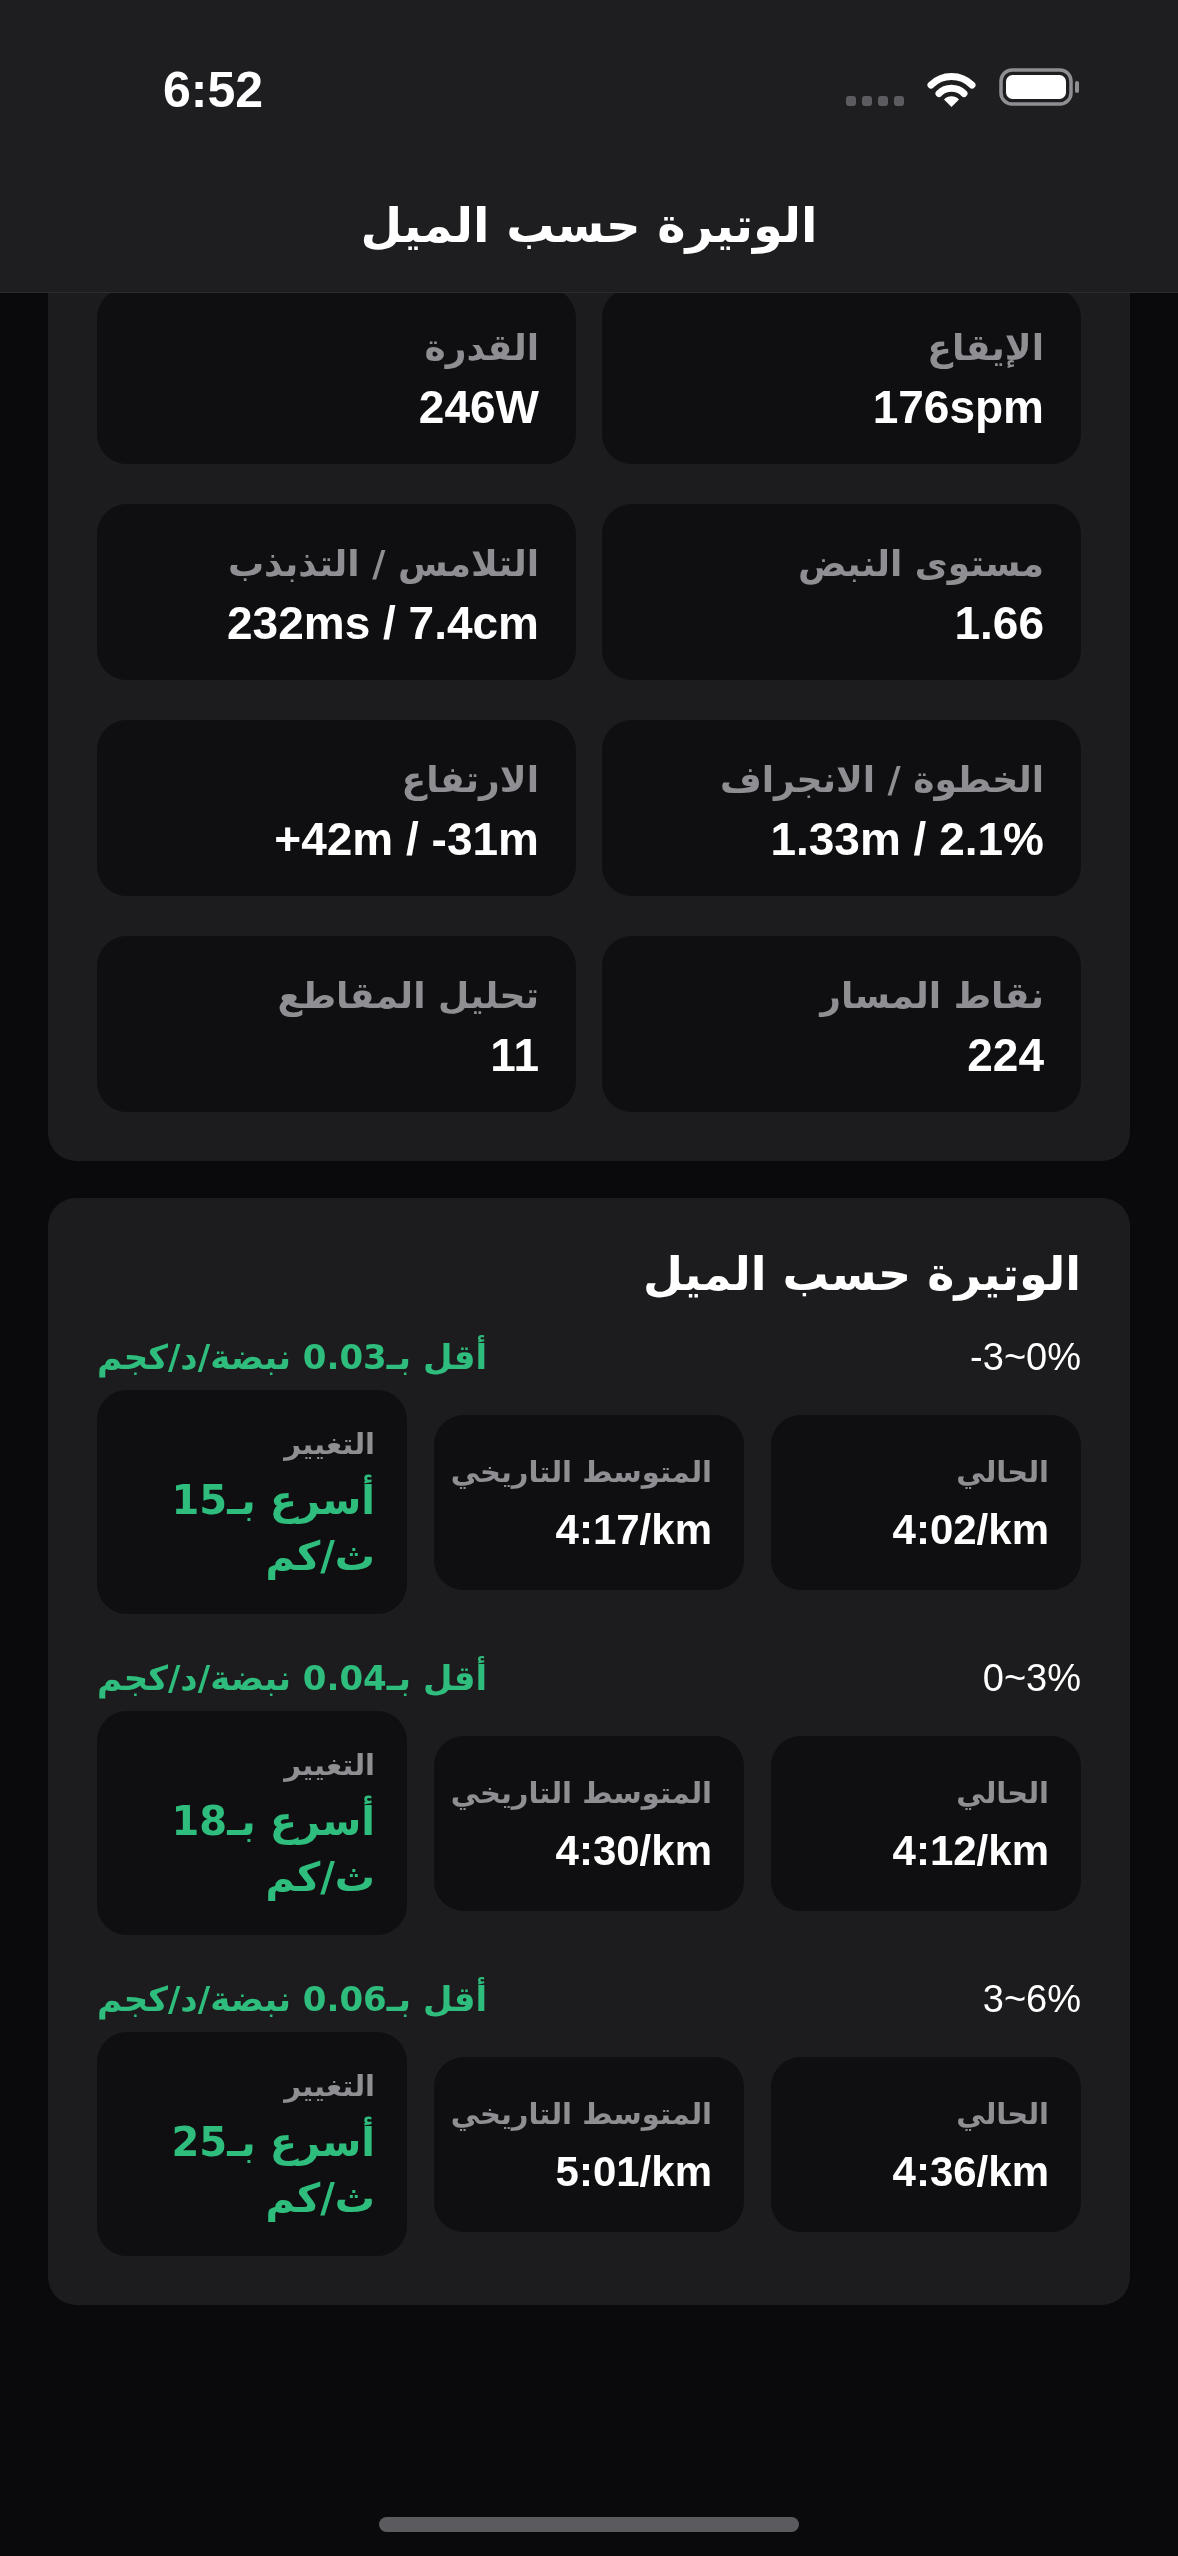 Image resolution: width=1178 pixels, height=2556 pixels. I want to click on metric-value: 224, so click(1005, 1055).